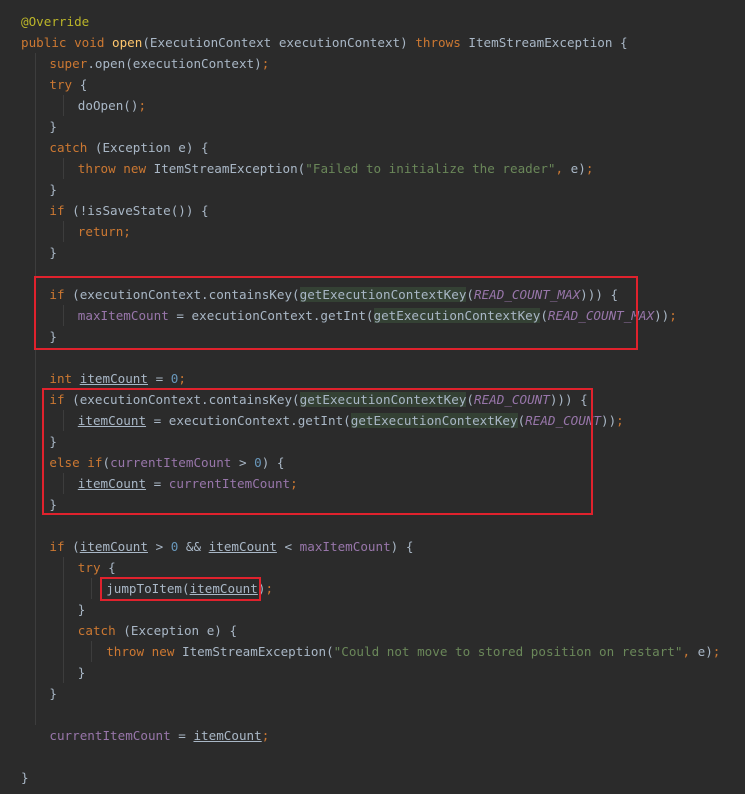 This screenshot has width=745, height=794. I want to click on code-token: throws, so click(442, 42).